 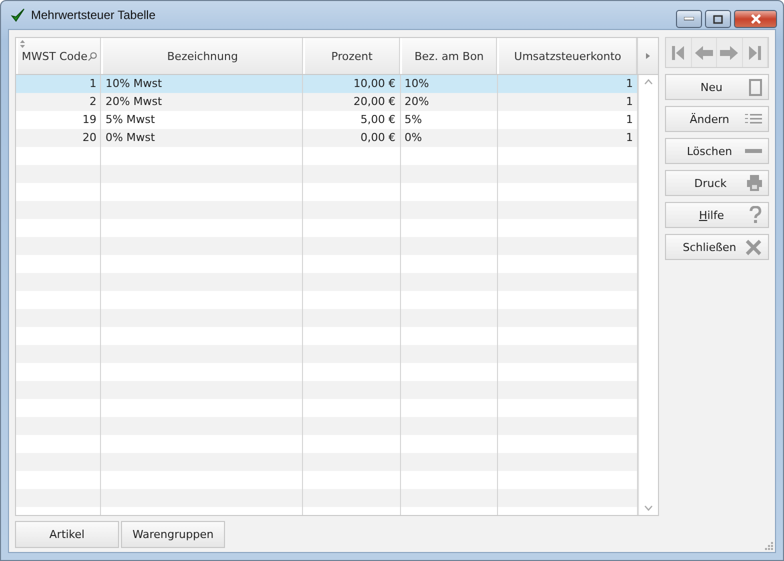 I want to click on action-button: Hilfe, so click(x=717, y=215).